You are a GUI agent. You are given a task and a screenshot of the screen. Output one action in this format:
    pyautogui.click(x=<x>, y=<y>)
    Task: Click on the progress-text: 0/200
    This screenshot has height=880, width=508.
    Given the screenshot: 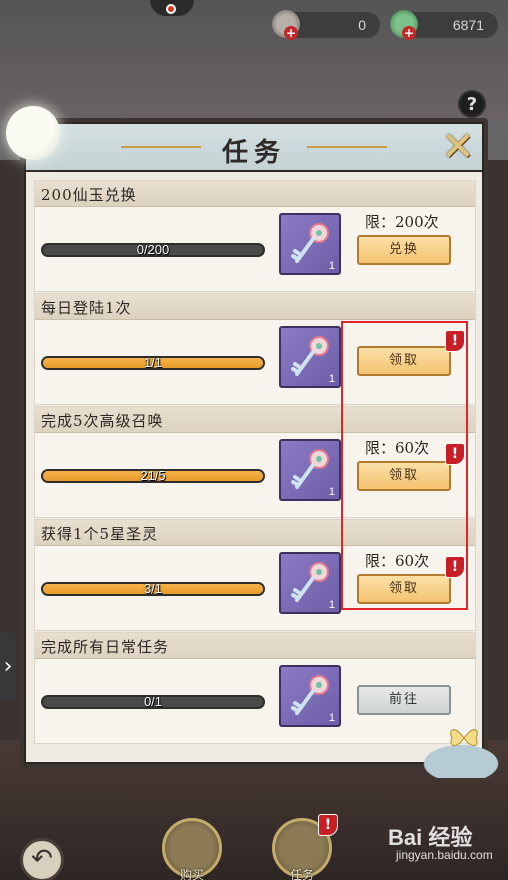 What is the action you would take?
    pyautogui.click(x=153, y=250)
    